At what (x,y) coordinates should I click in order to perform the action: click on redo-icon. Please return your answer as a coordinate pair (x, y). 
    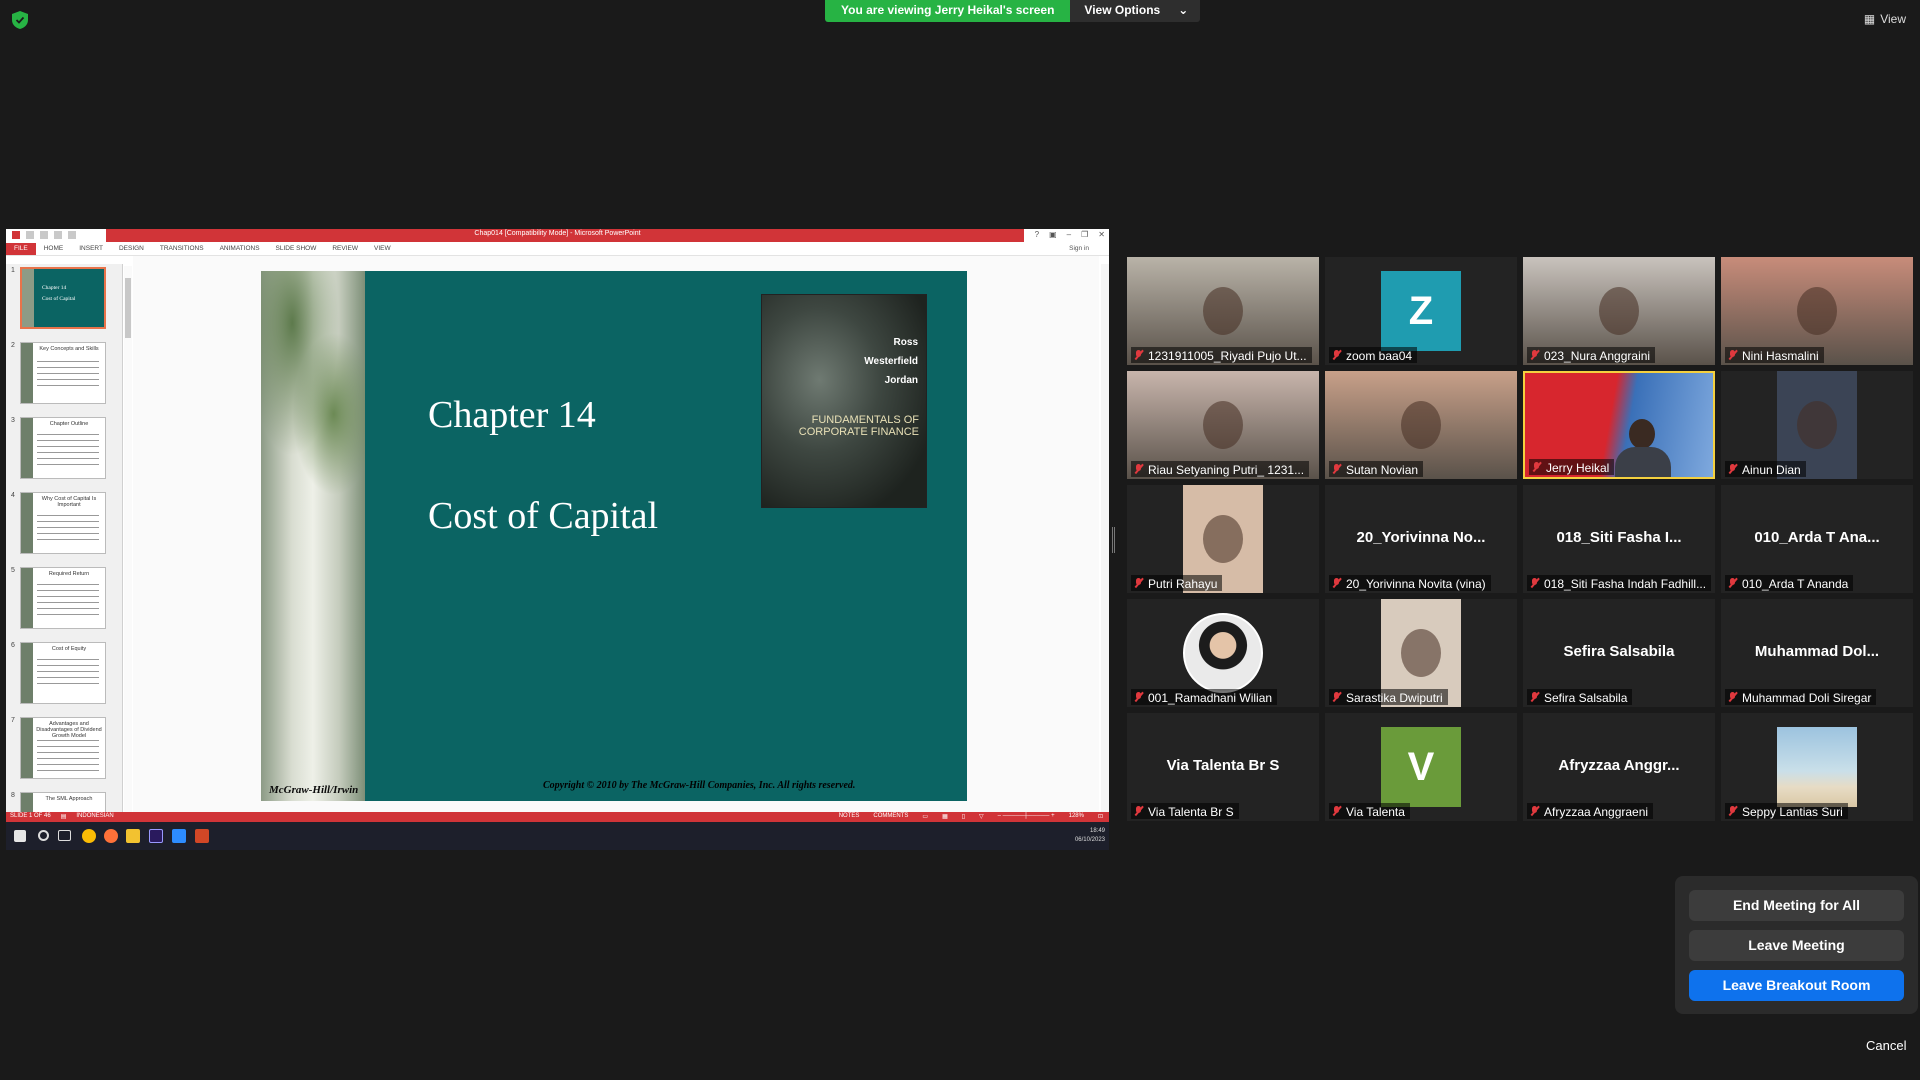
    Looking at the image, I should click on (58, 235).